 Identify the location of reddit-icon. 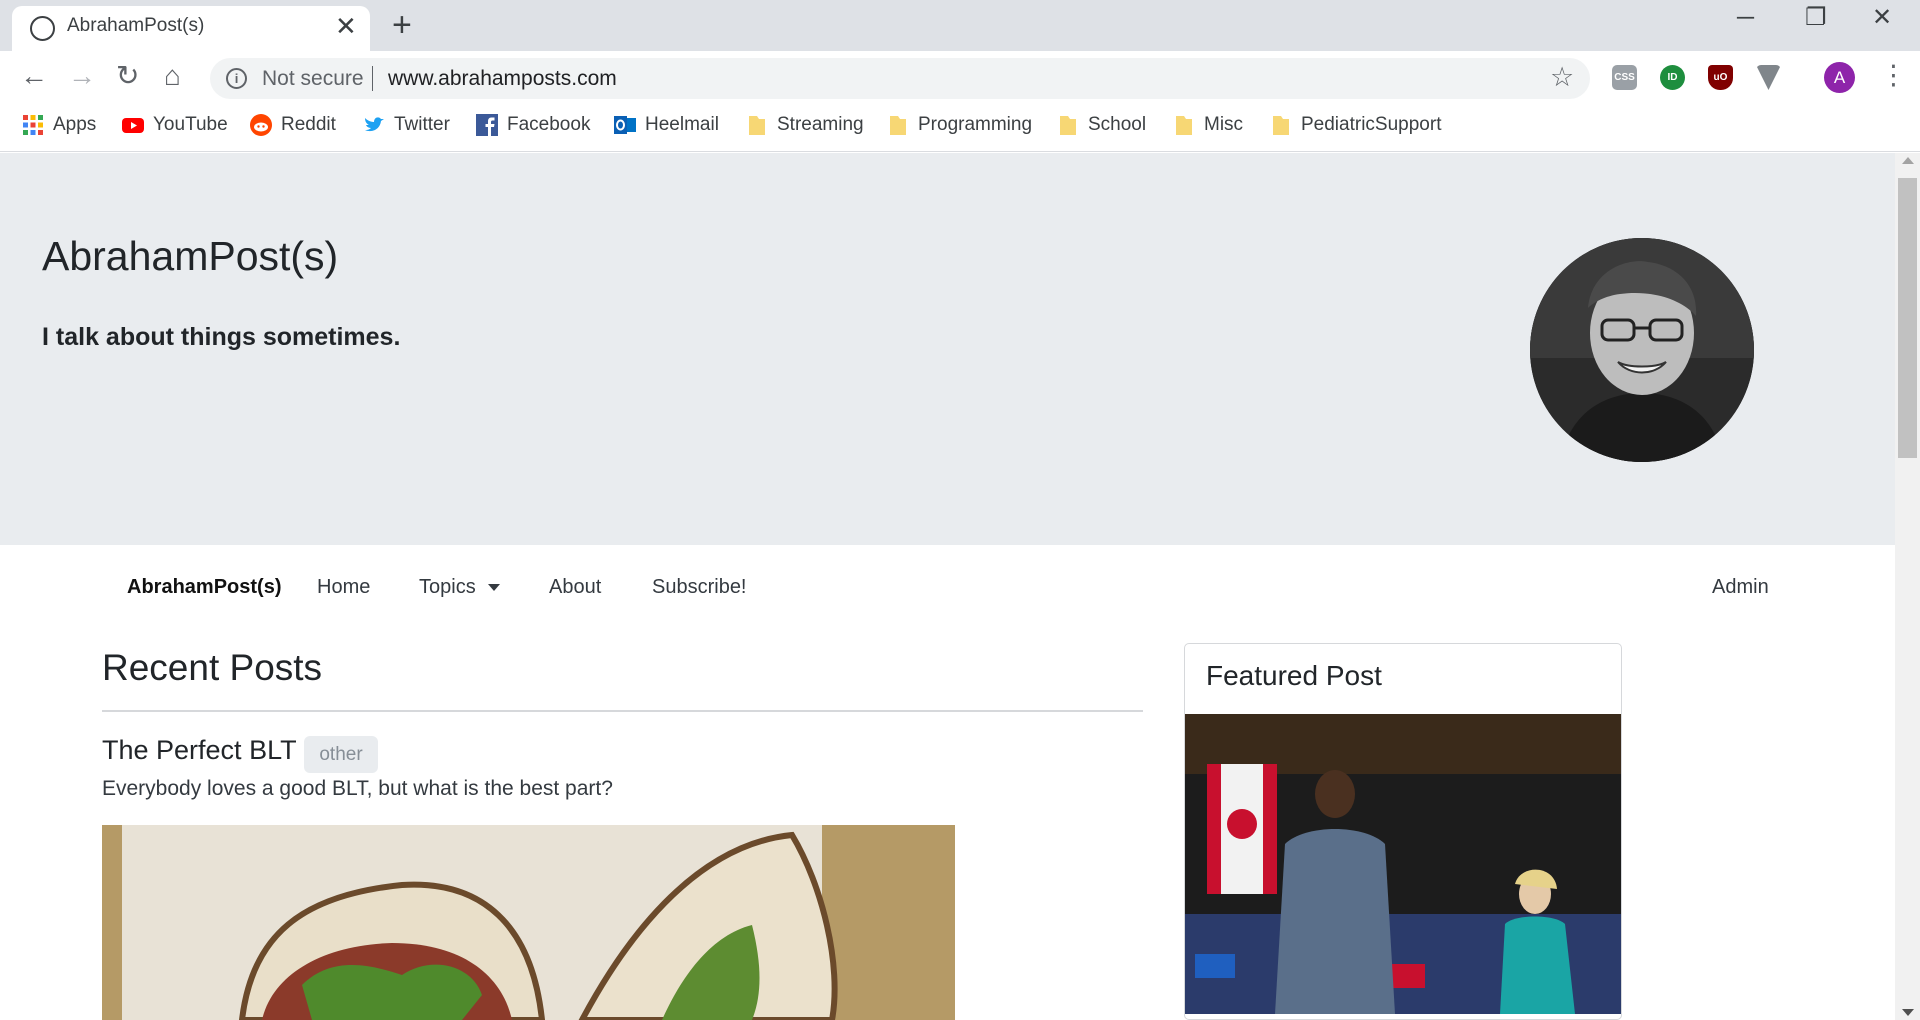
(261, 125).